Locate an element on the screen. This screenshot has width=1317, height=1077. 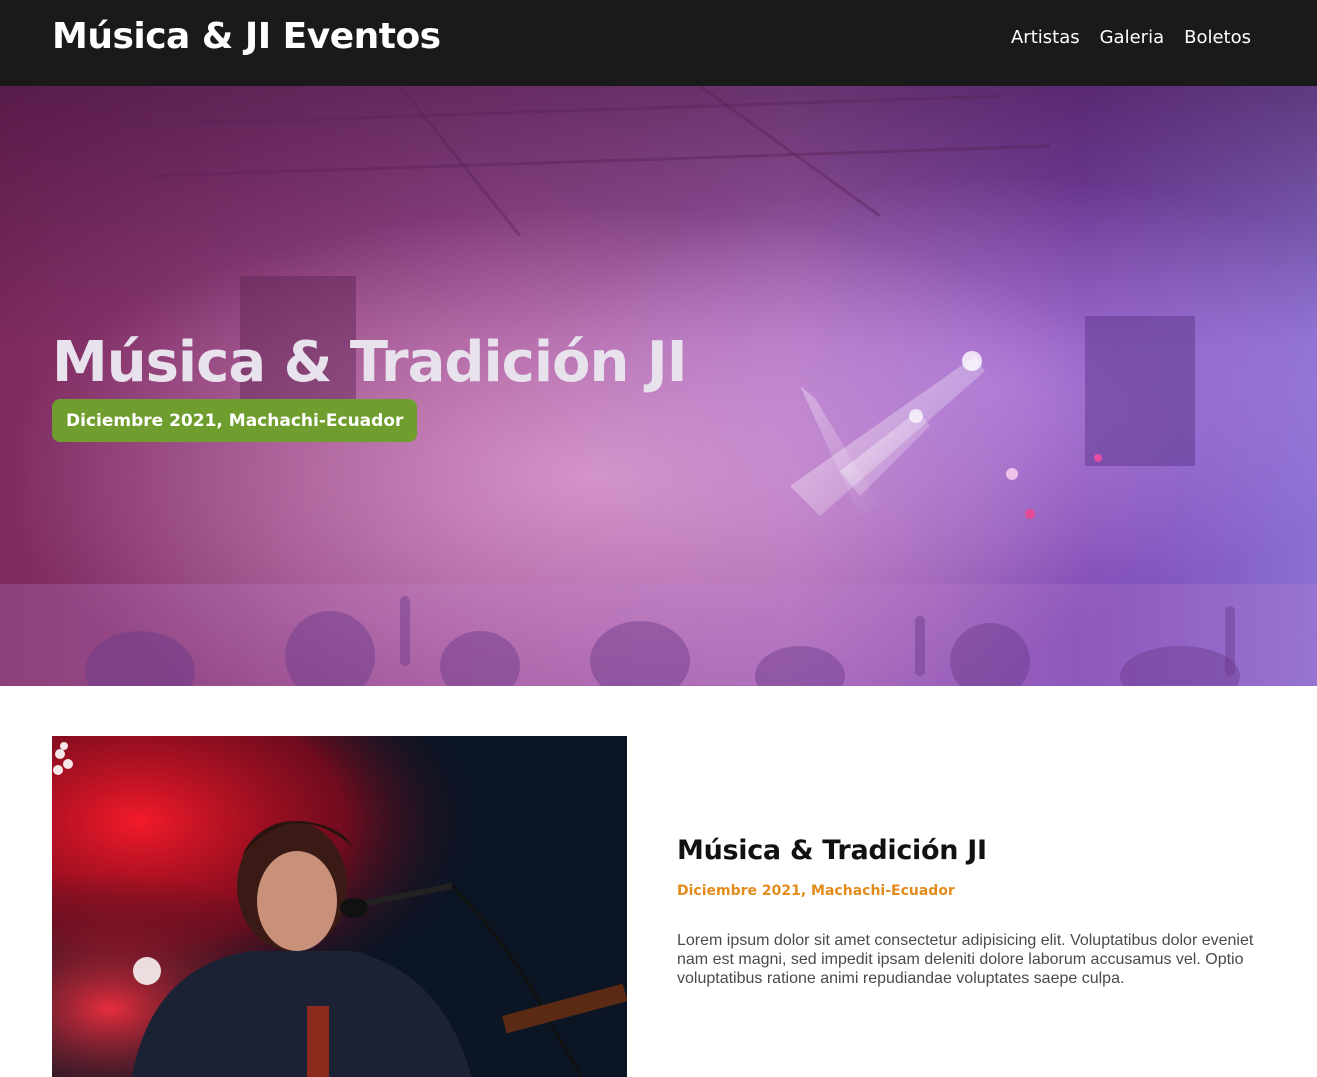
nav-link-galeria: Galeria is located at coordinates (1132, 38).